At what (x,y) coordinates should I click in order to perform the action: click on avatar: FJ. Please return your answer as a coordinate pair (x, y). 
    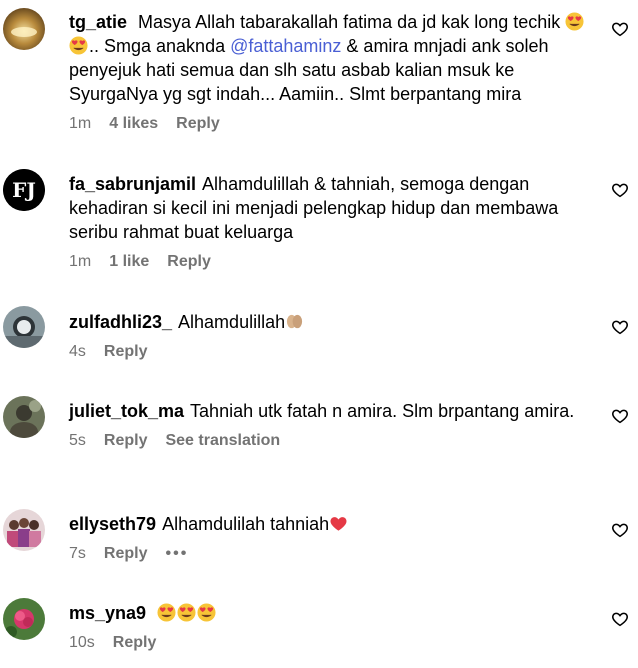
    Looking at the image, I should click on (24, 190).